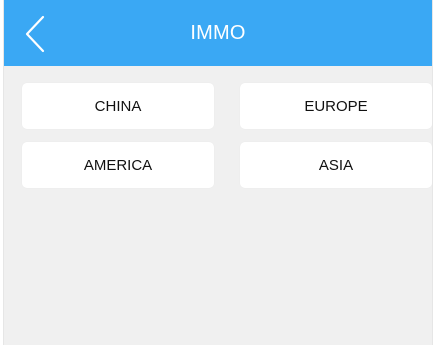 The width and height of the screenshot is (435, 345). I want to click on region-button-asia: ASIA, so click(336, 165).